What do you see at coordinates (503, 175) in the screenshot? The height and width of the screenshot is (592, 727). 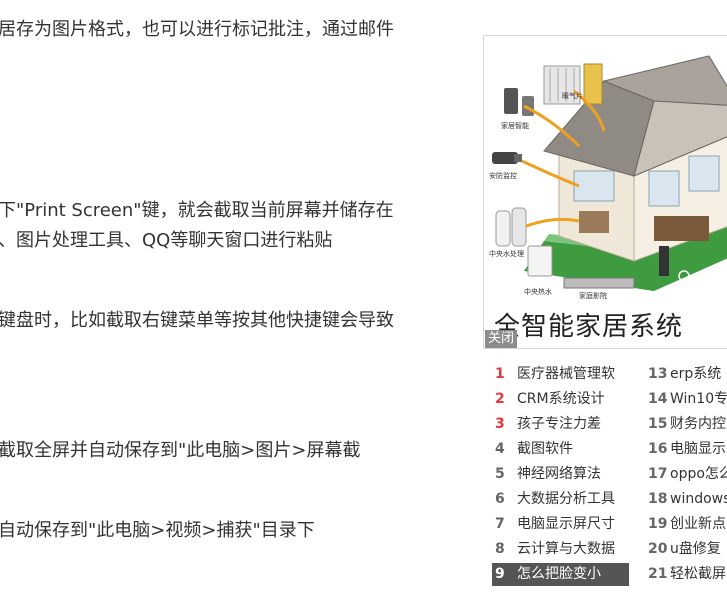 I see `svg-text: 安防监控` at bounding box center [503, 175].